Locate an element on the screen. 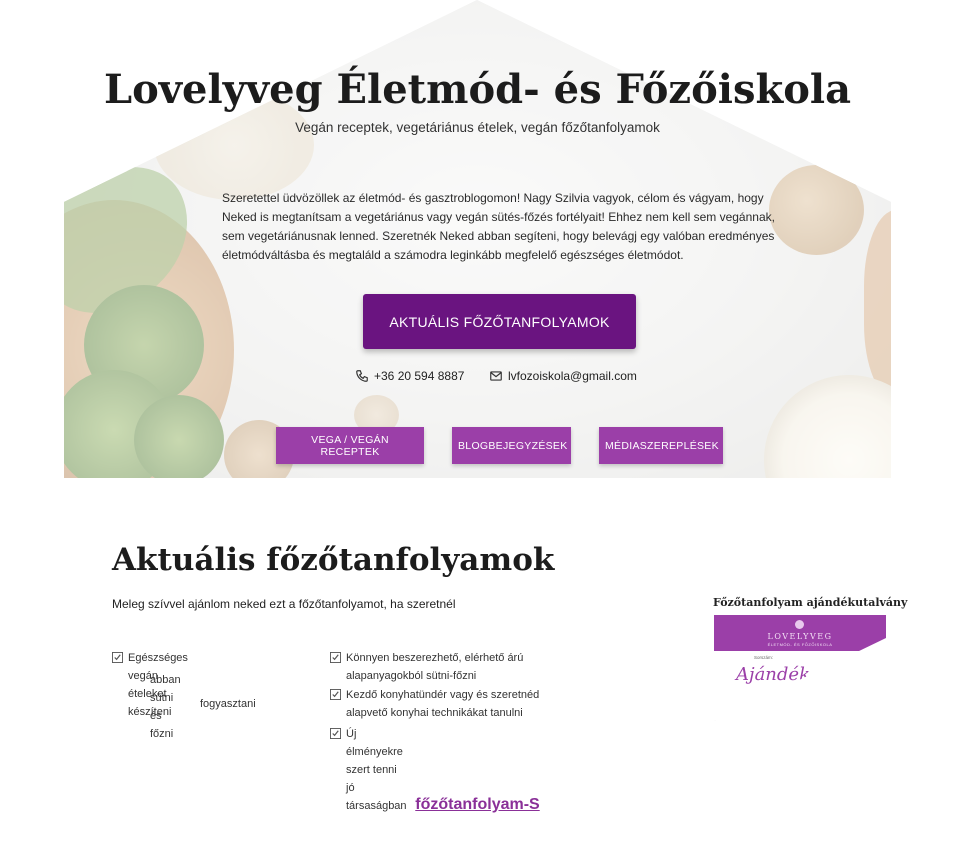 The height and width of the screenshot is (842, 955). checklist-item: abban sütni és főzni is located at coordinates (165, 707).